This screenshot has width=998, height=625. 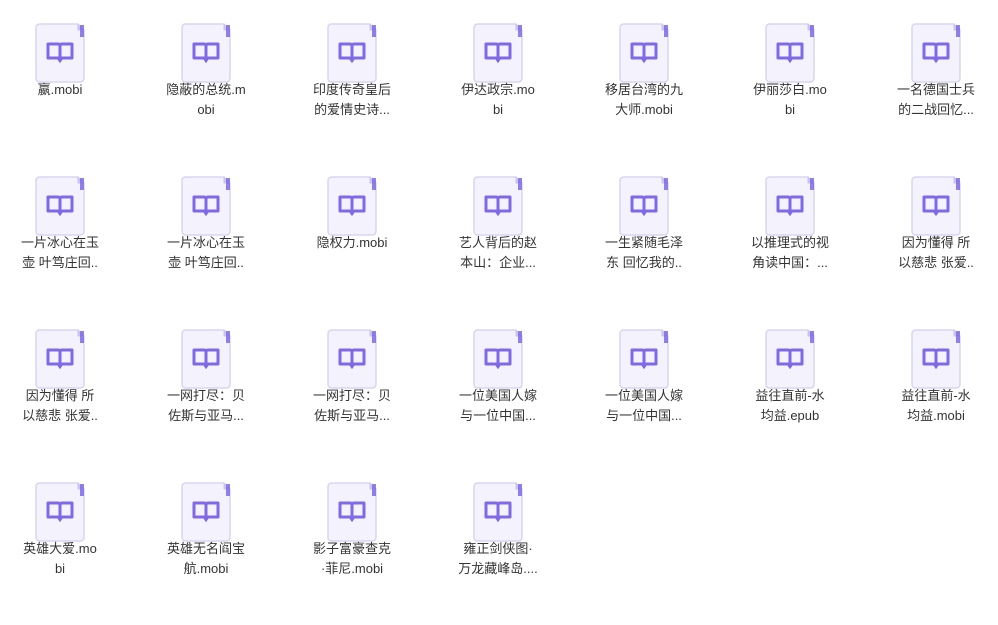 I want to click on file-name-line-1: 英雄无名阎宝, so click(x=205, y=548).